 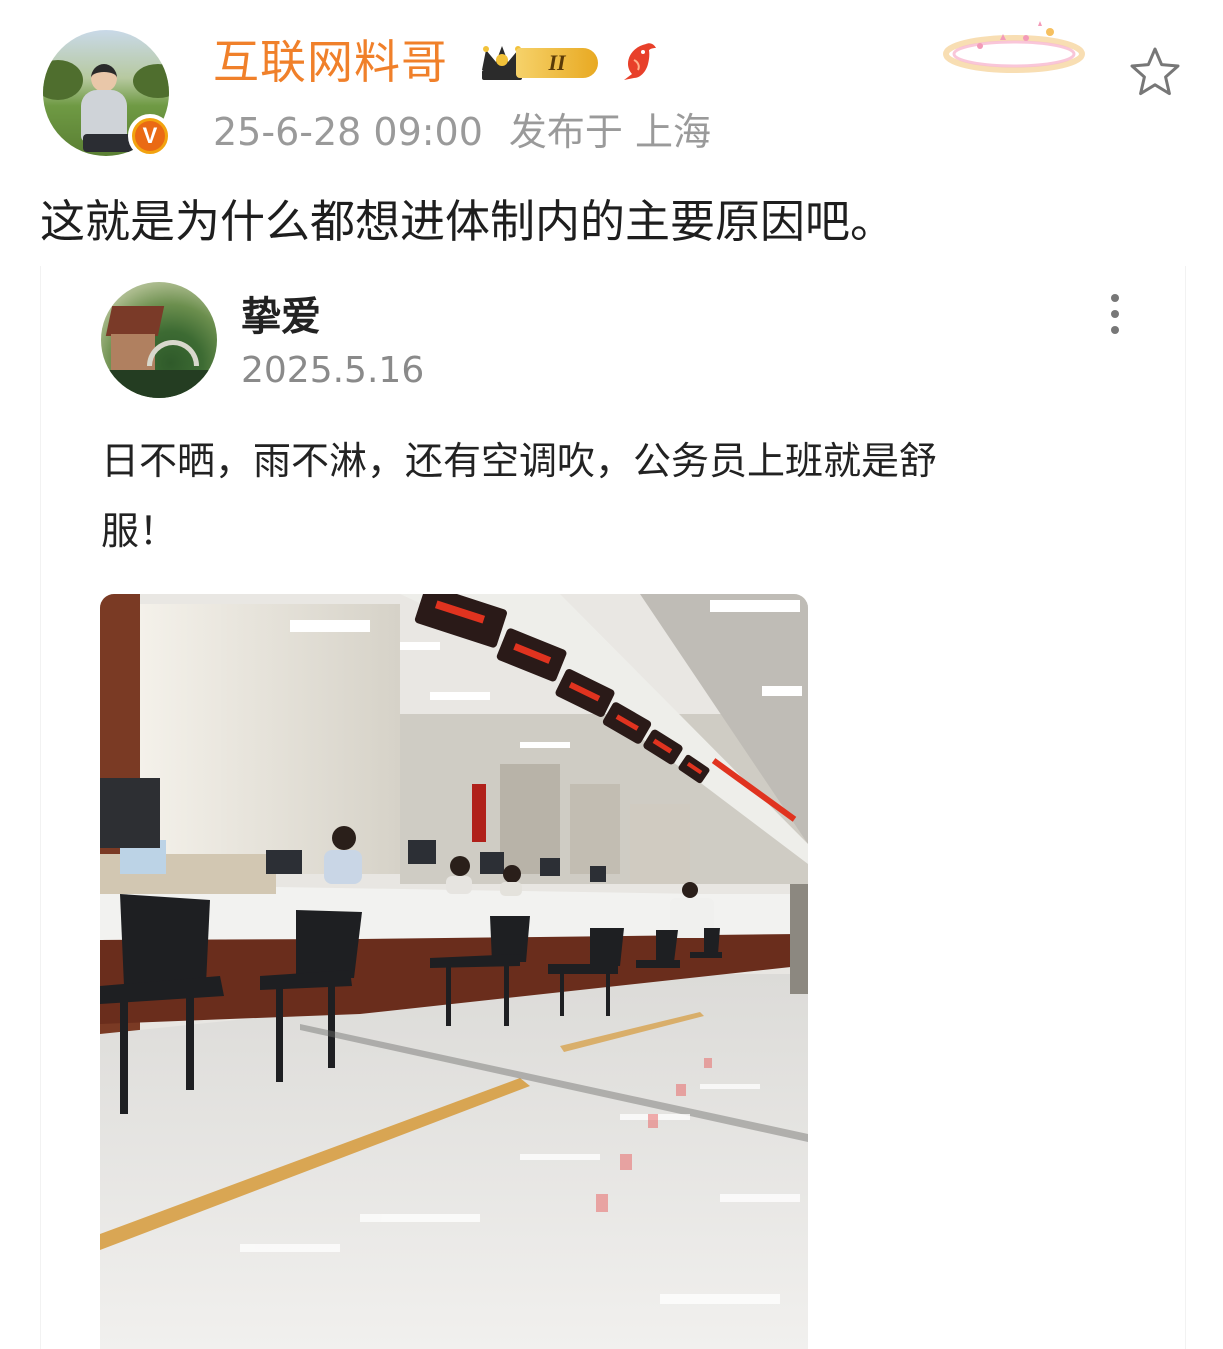 I want to click on more-vertical-icon, so click(x=1115, y=313).